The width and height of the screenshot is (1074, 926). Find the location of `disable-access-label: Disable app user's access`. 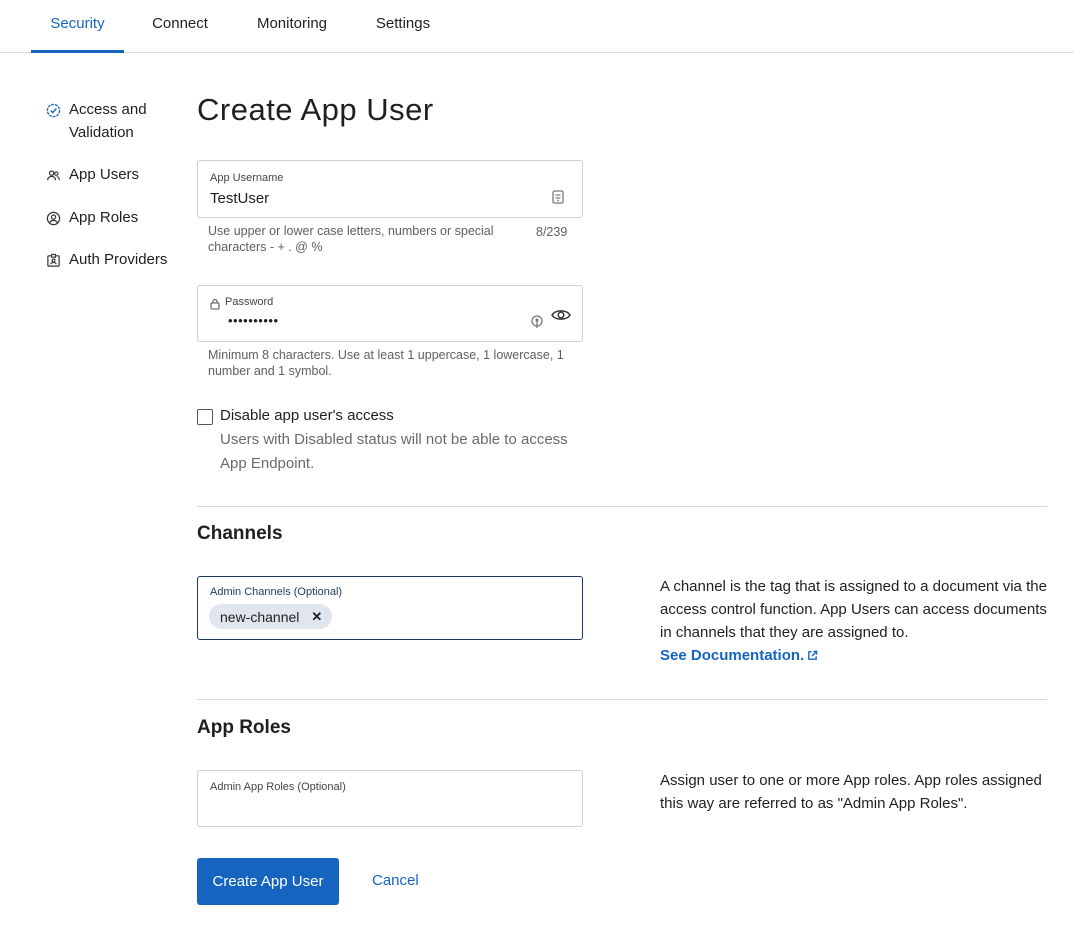

disable-access-label: Disable app user's access is located at coordinates (307, 415).